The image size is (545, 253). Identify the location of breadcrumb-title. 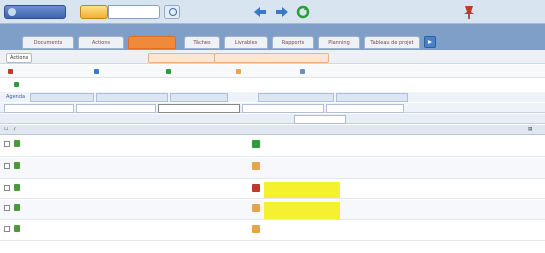
(90, 57).